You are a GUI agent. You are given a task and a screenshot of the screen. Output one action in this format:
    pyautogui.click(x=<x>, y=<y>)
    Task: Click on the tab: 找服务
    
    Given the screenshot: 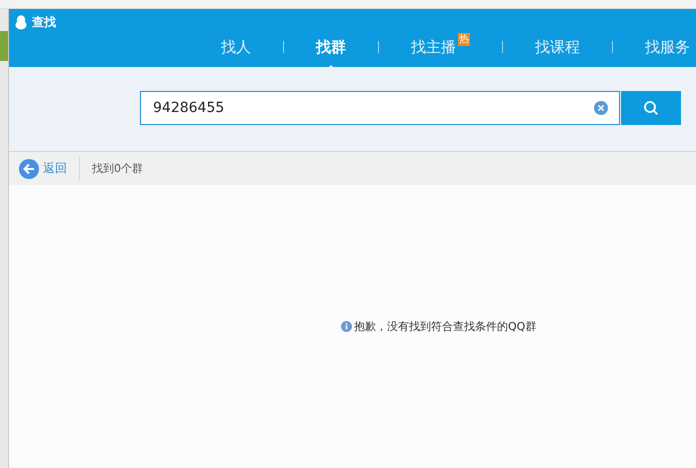 What is the action you would take?
    pyautogui.click(x=667, y=47)
    